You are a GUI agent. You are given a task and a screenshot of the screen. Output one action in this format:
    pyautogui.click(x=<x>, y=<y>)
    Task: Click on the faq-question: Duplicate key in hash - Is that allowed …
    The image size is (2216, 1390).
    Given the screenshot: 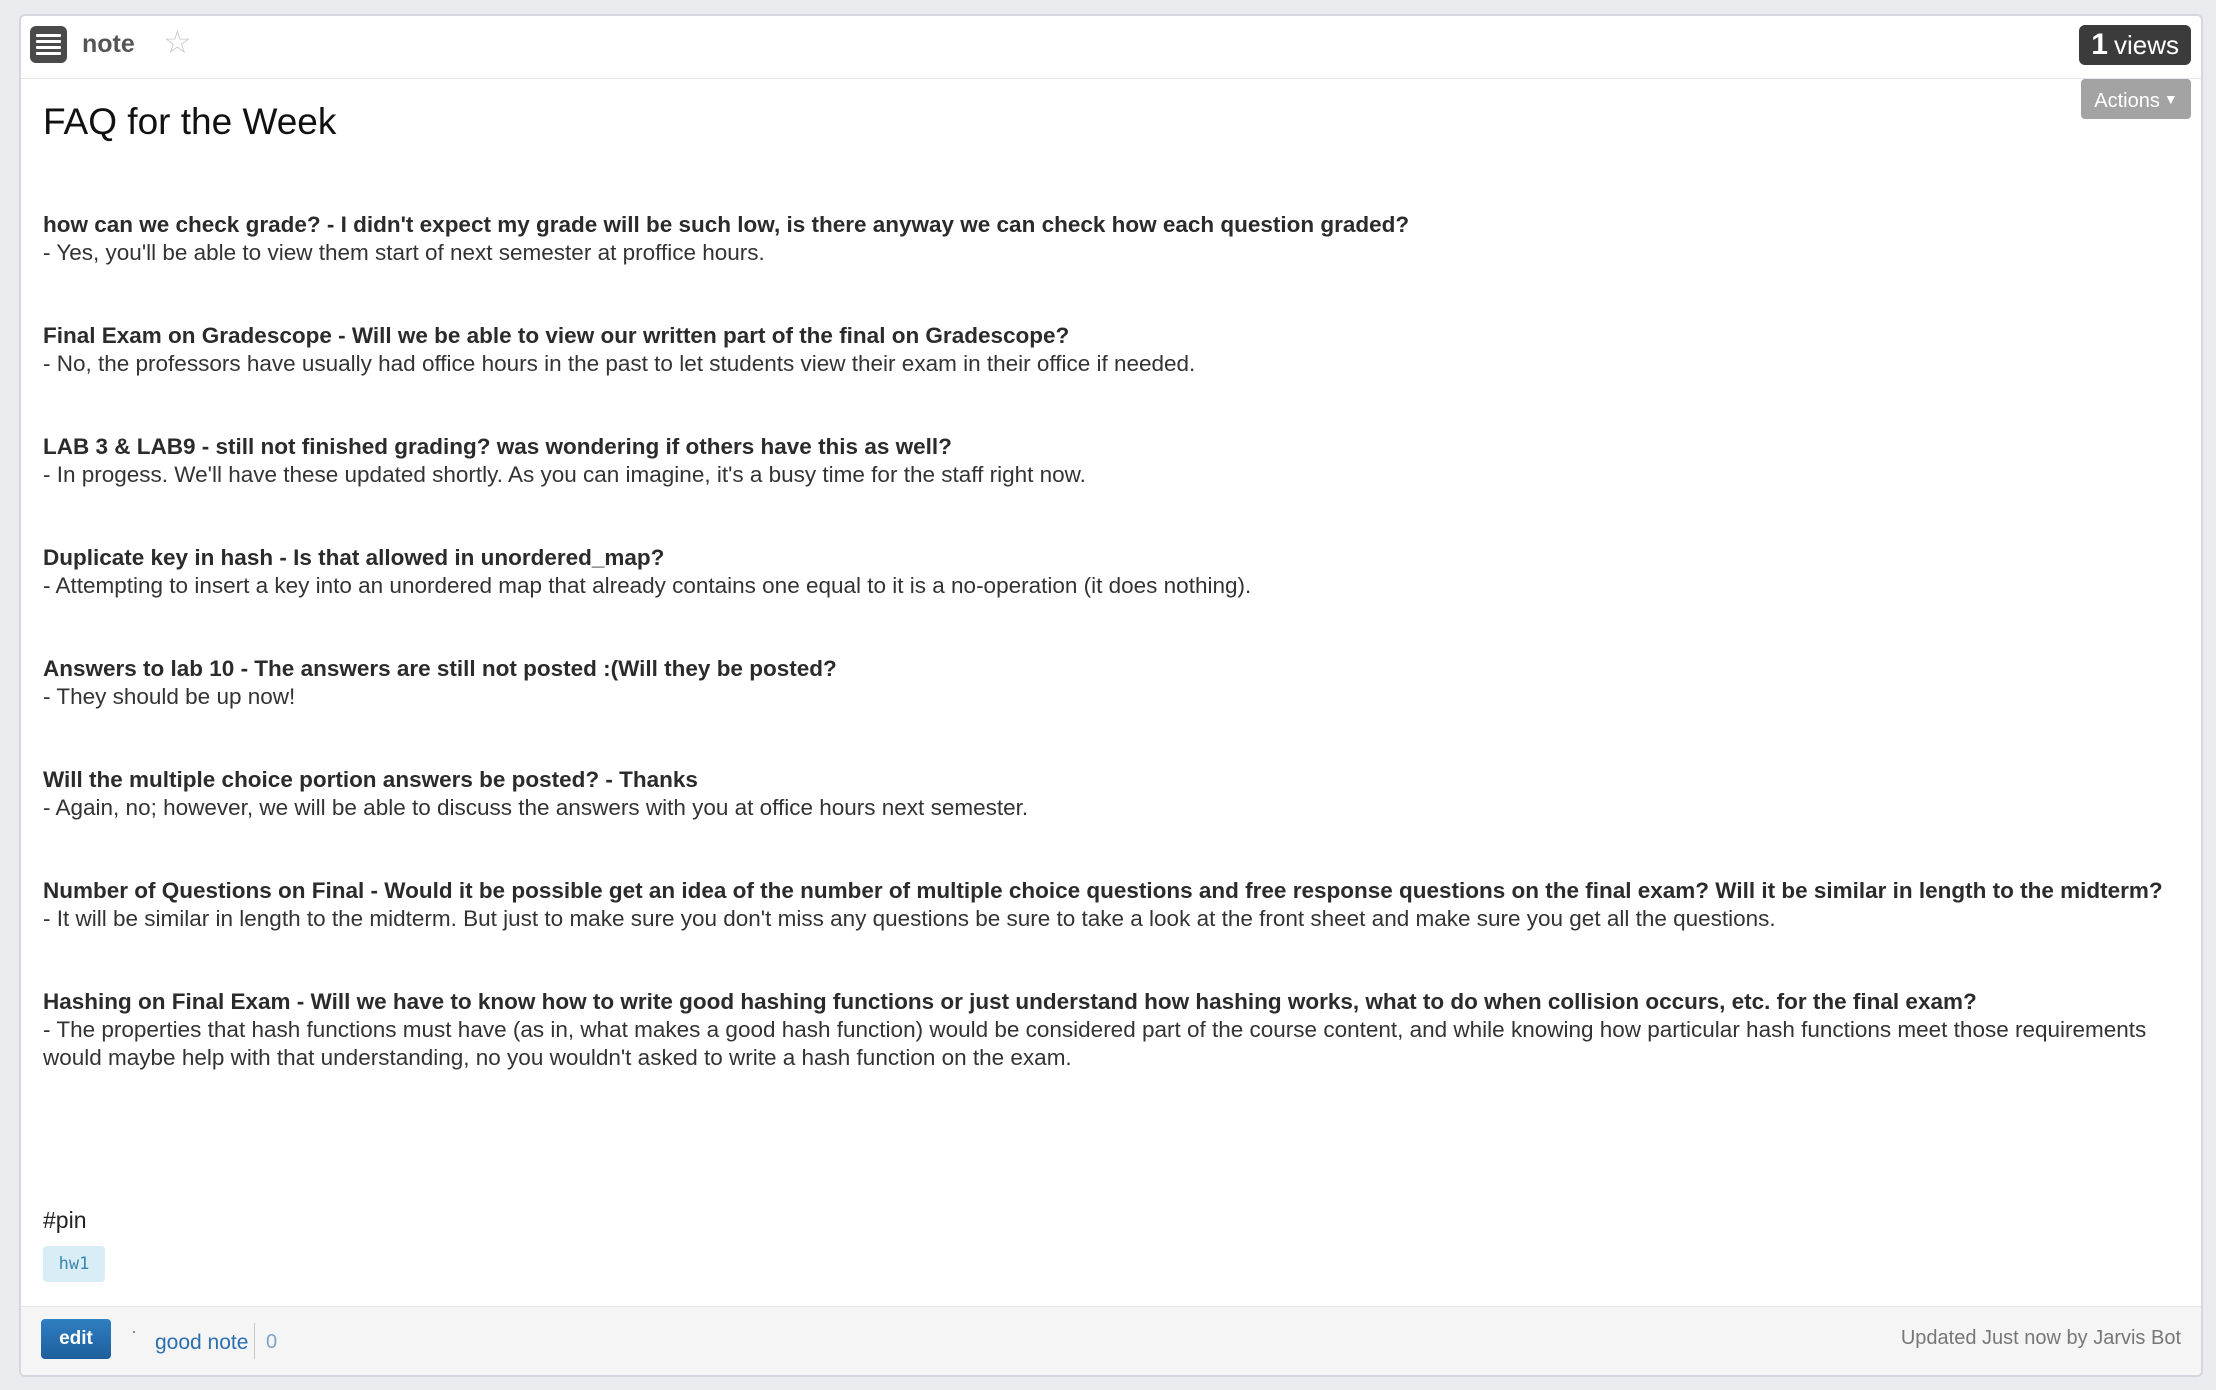 What is the action you would take?
    pyautogui.click(x=354, y=557)
    